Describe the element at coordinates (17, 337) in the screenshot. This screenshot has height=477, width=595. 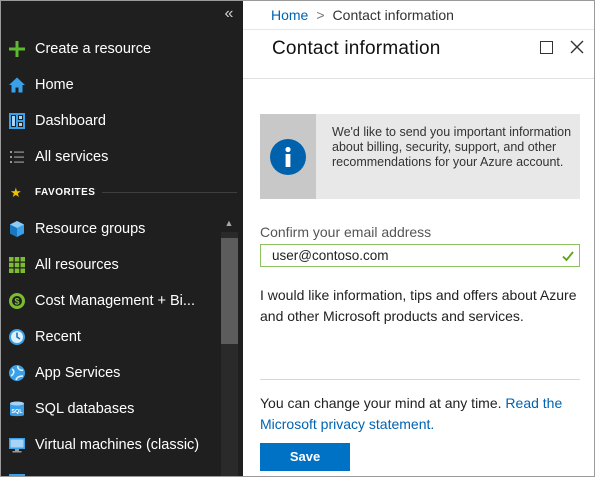
I see `clock-icon` at that location.